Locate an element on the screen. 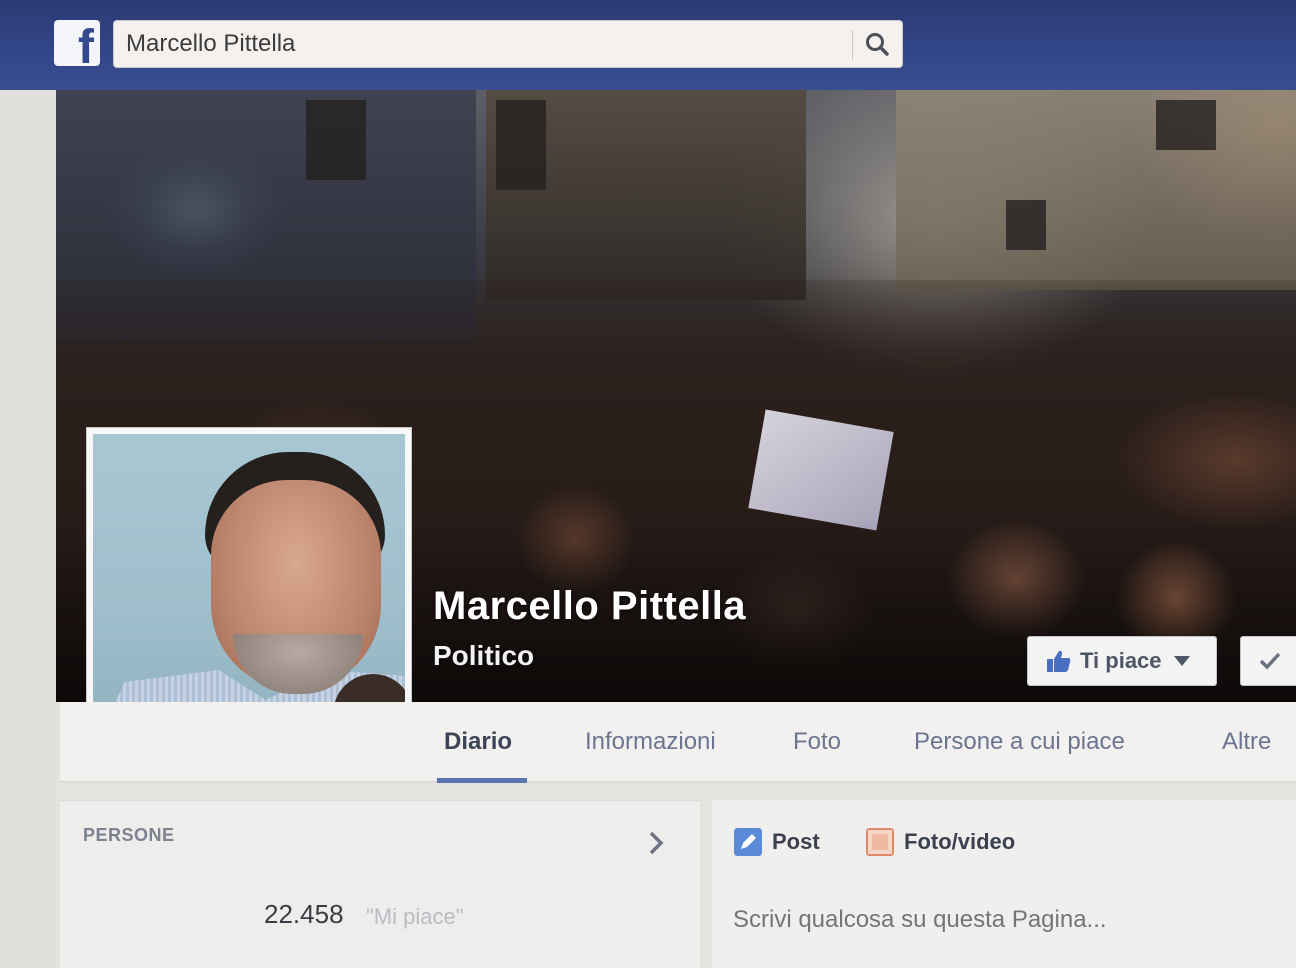 The width and height of the screenshot is (1296, 968). chevron-right-icon is located at coordinates (656, 845).